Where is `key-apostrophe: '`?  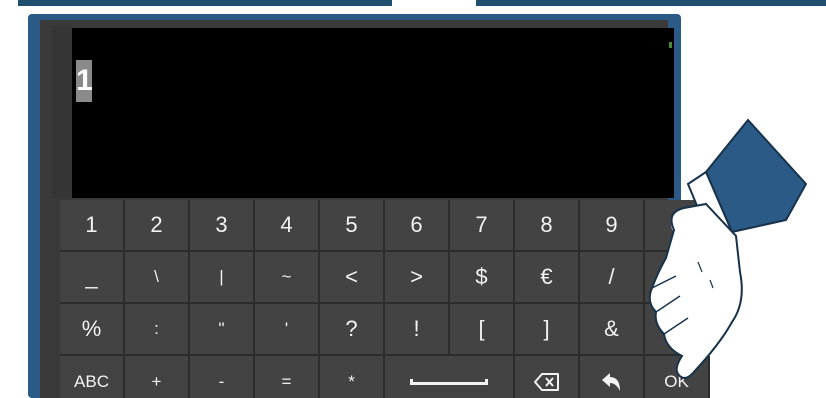 key-apostrophe: ' is located at coordinates (287, 329).